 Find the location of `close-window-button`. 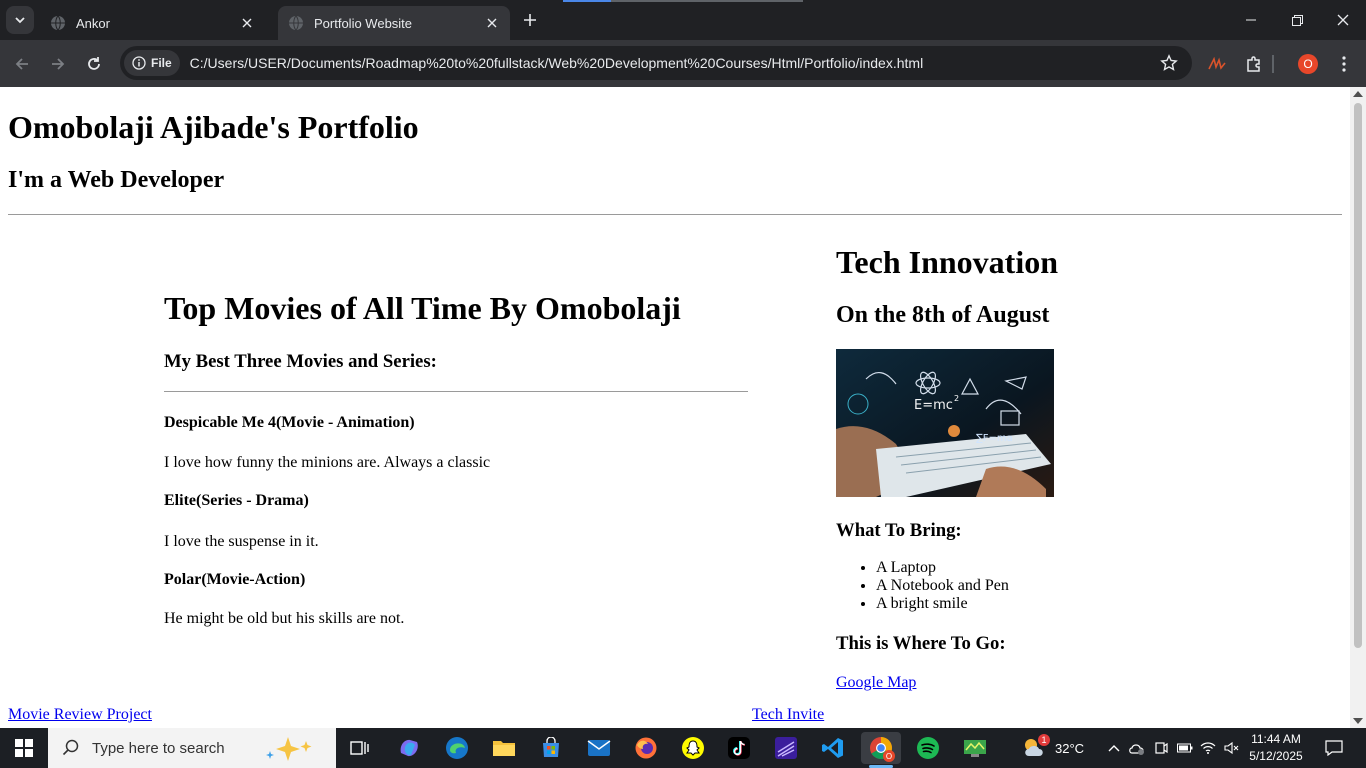

close-window-button is located at coordinates (1343, 20).